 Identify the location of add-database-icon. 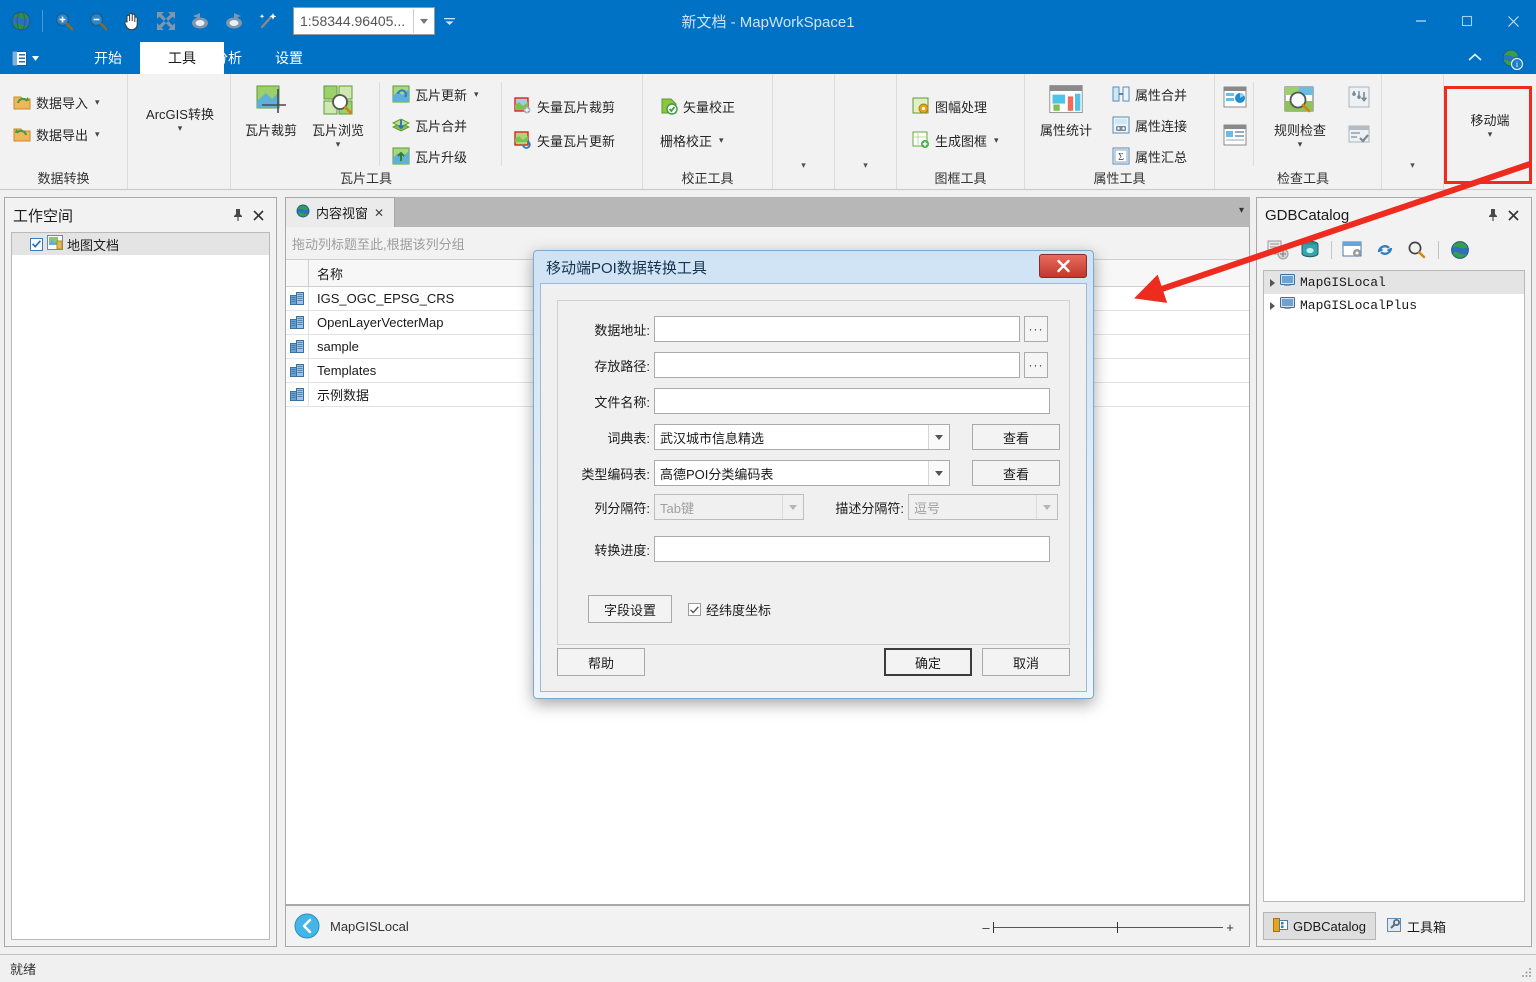
(1278, 250).